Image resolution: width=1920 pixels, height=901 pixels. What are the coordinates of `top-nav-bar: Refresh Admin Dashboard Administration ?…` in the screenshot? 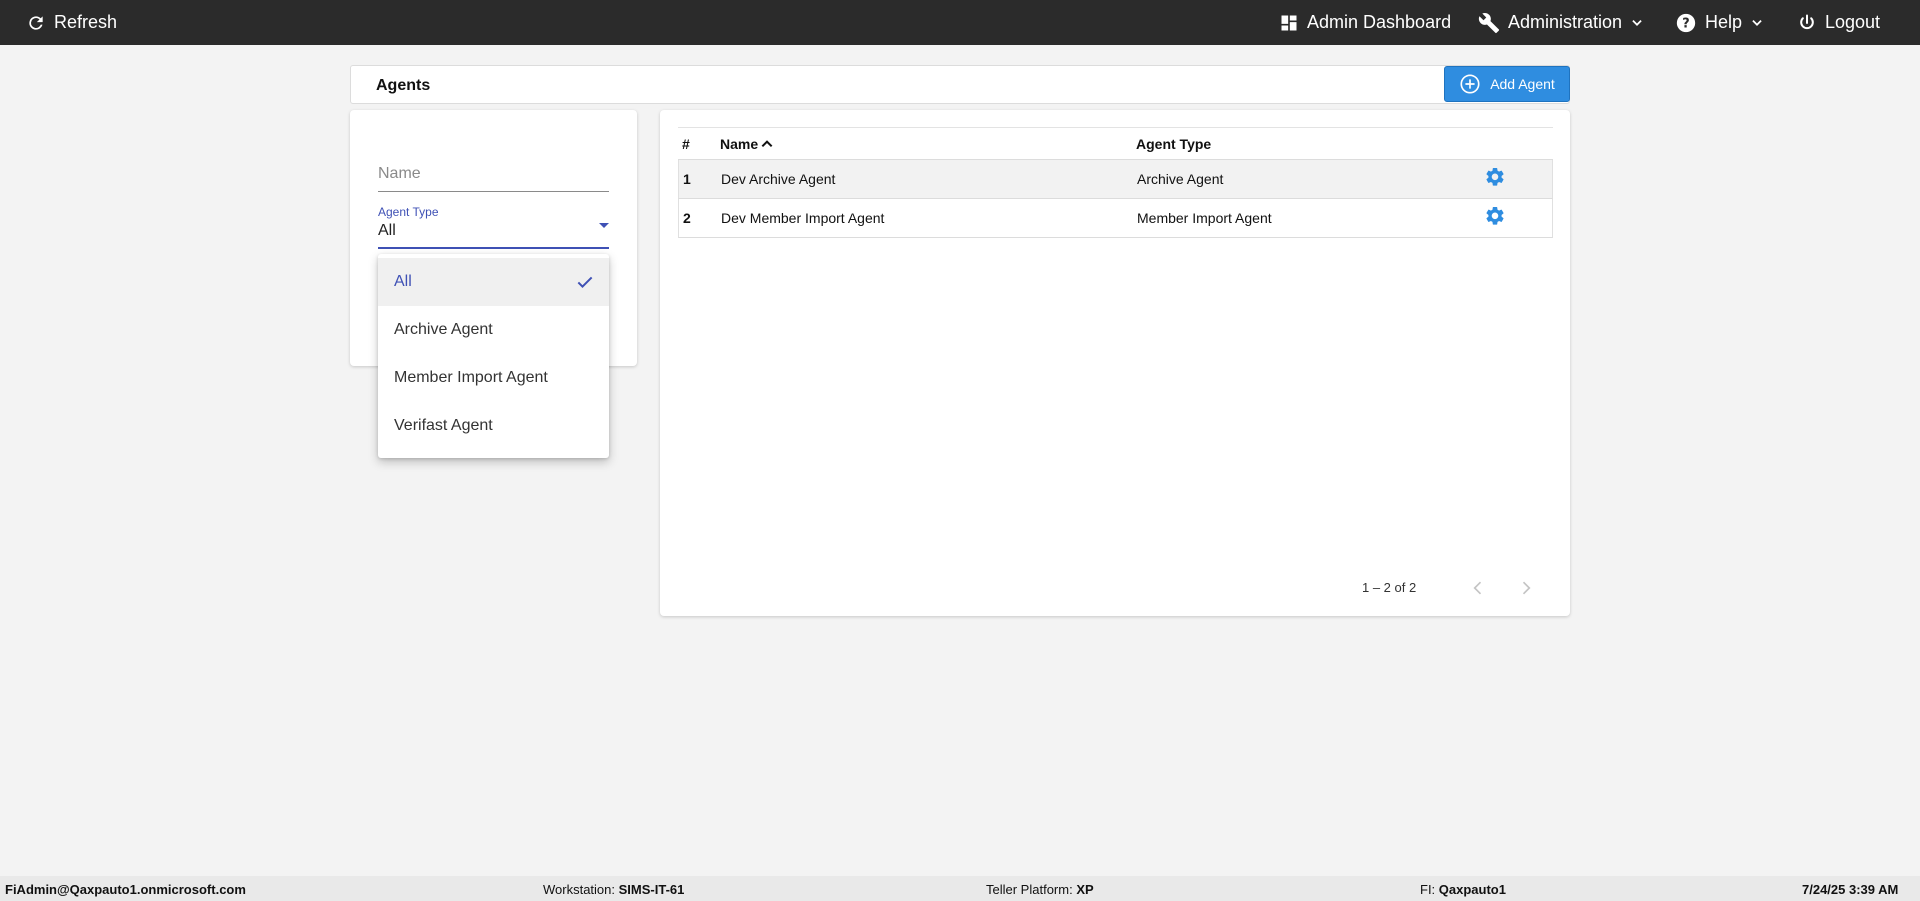 It's located at (960, 22).